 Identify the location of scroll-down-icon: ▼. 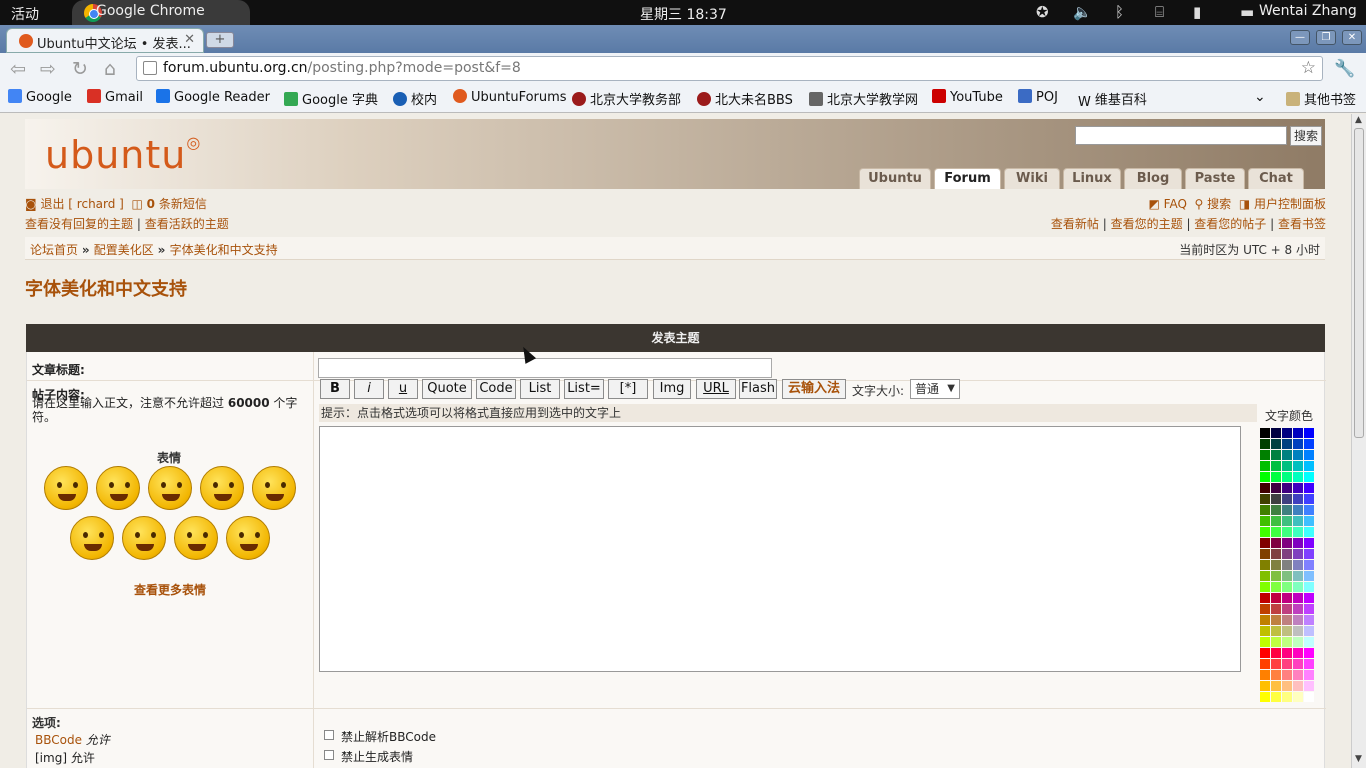
(1358, 759).